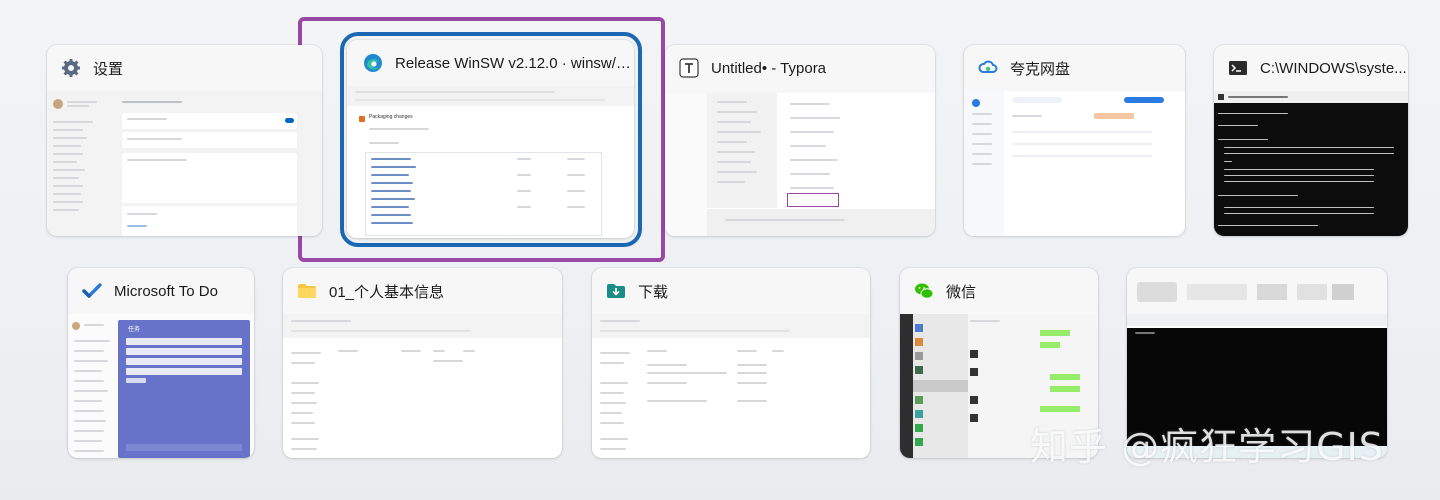 This screenshot has width=1440, height=500. Describe the element at coordinates (653, 292) in the screenshot. I see `window-title: 下载` at that location.